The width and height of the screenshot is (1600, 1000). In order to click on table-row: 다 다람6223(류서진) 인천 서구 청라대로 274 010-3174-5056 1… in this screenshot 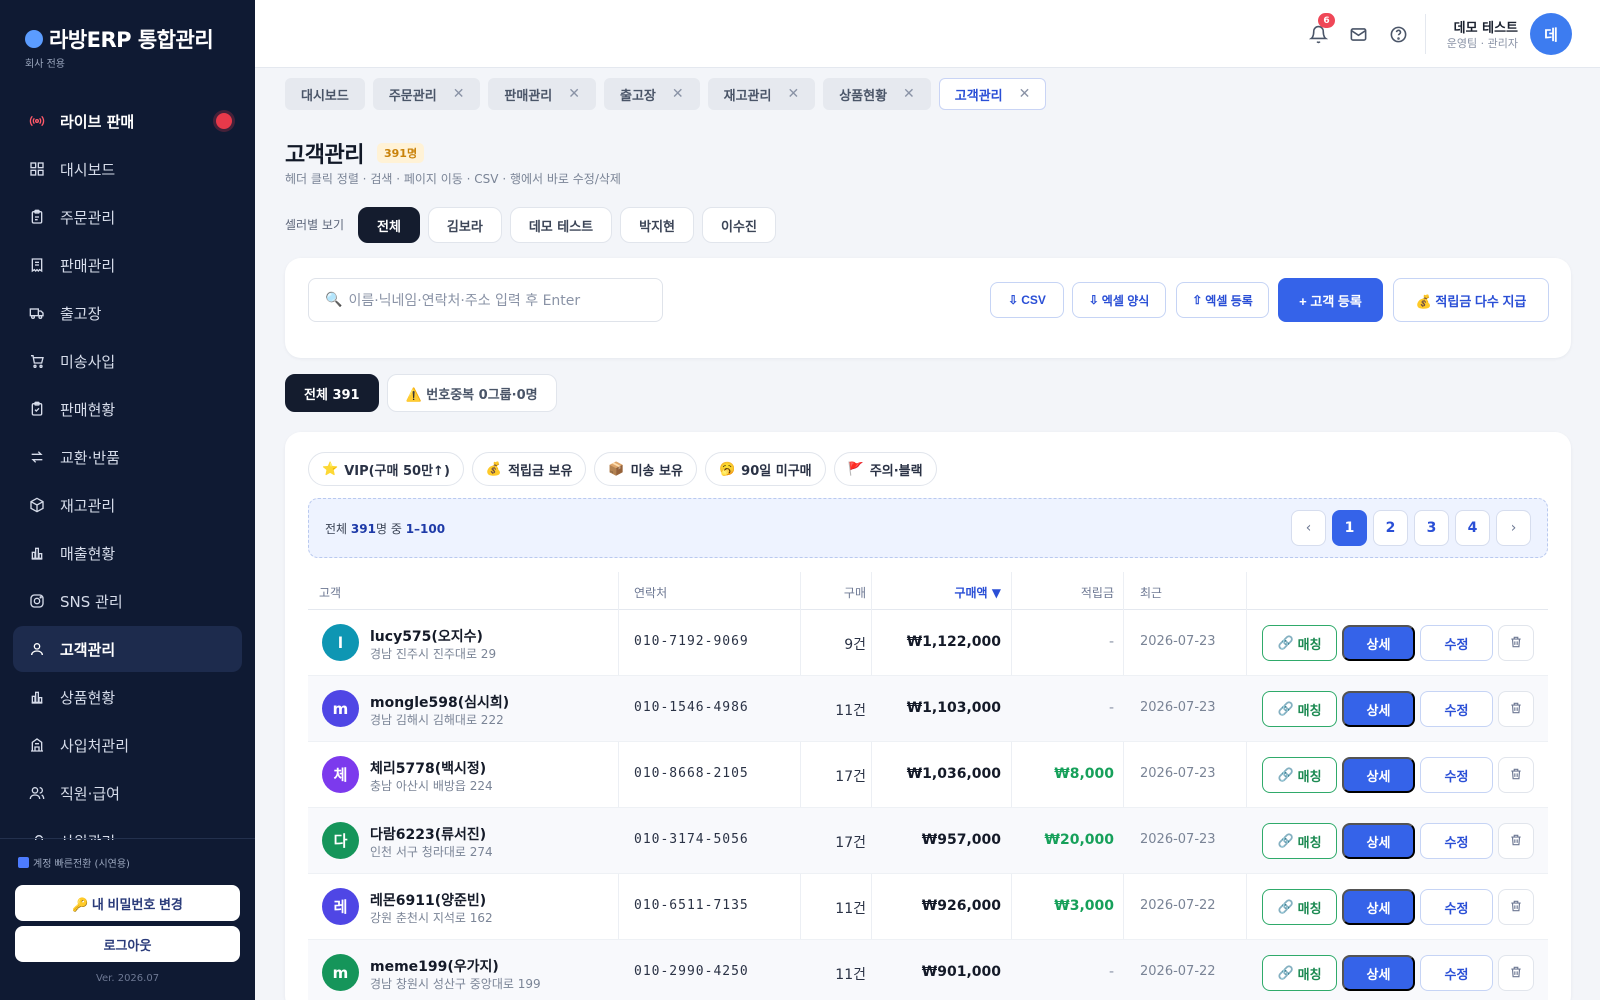, I will do `click(928, 841)`.